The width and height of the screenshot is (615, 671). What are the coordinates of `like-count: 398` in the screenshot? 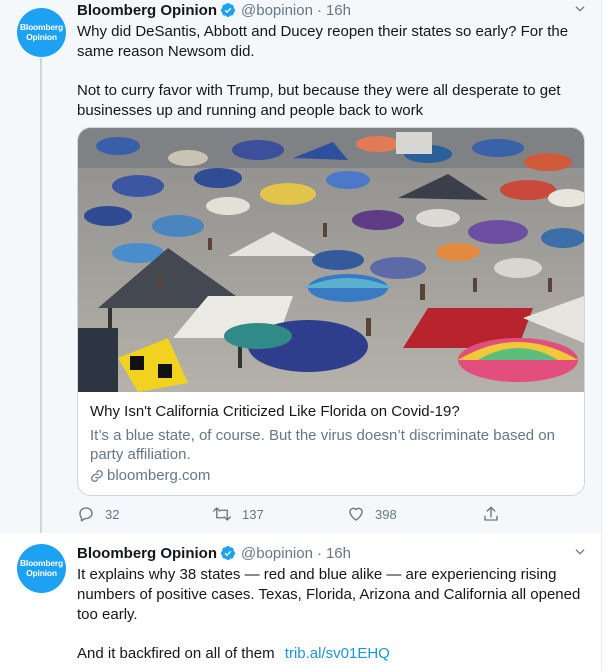 It's located at (386, 514).